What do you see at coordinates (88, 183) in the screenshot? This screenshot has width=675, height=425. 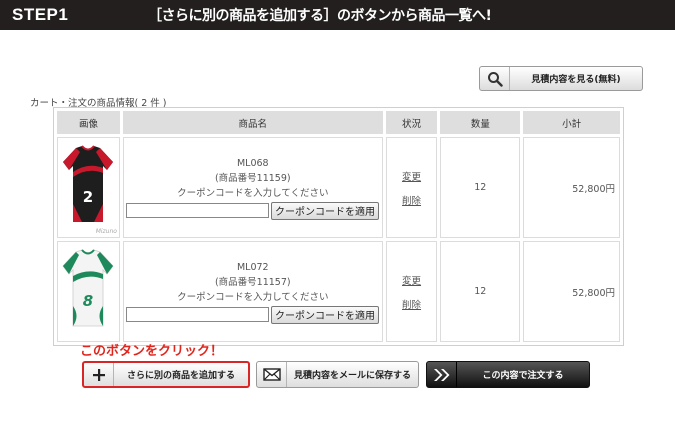 I see `jersey-image-black: 2` at bounding box center [88, 183].